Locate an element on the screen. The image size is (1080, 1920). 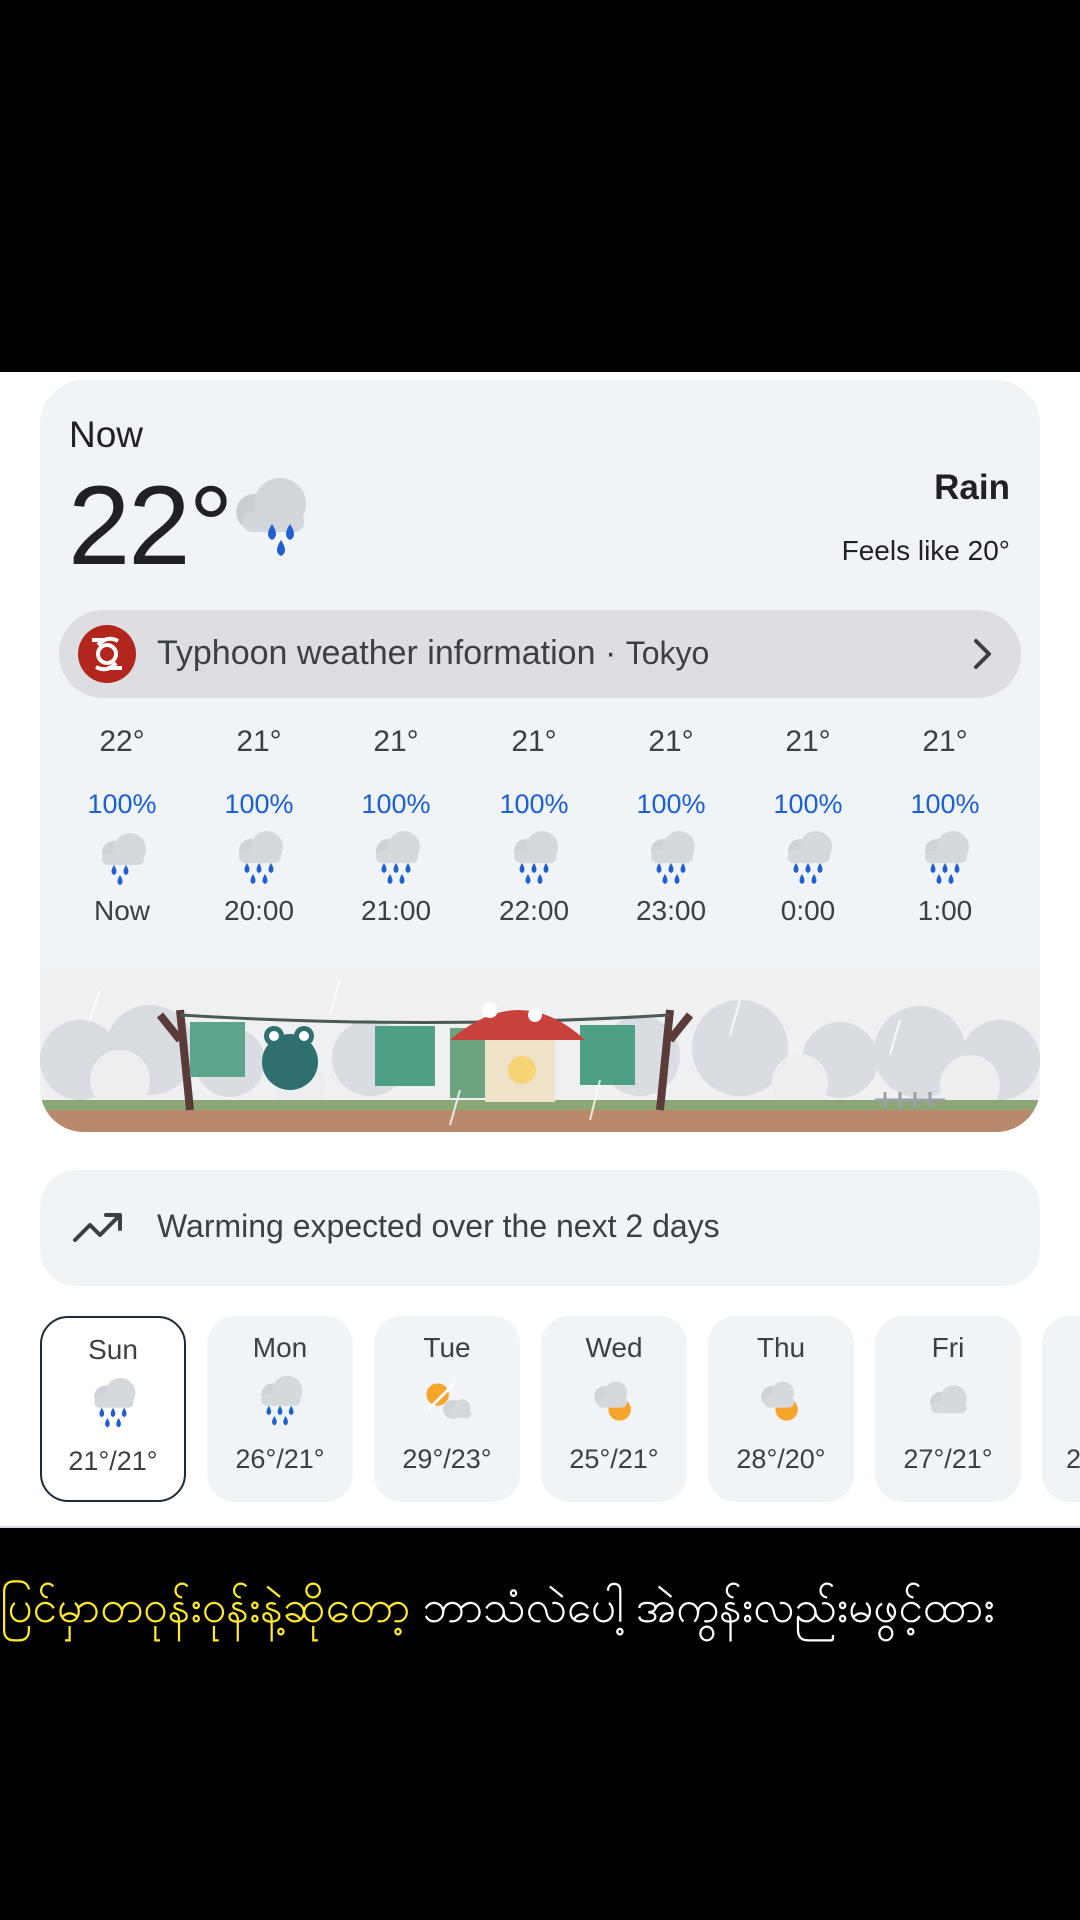
hourly-time: Now is located at coordinates (121, 910).